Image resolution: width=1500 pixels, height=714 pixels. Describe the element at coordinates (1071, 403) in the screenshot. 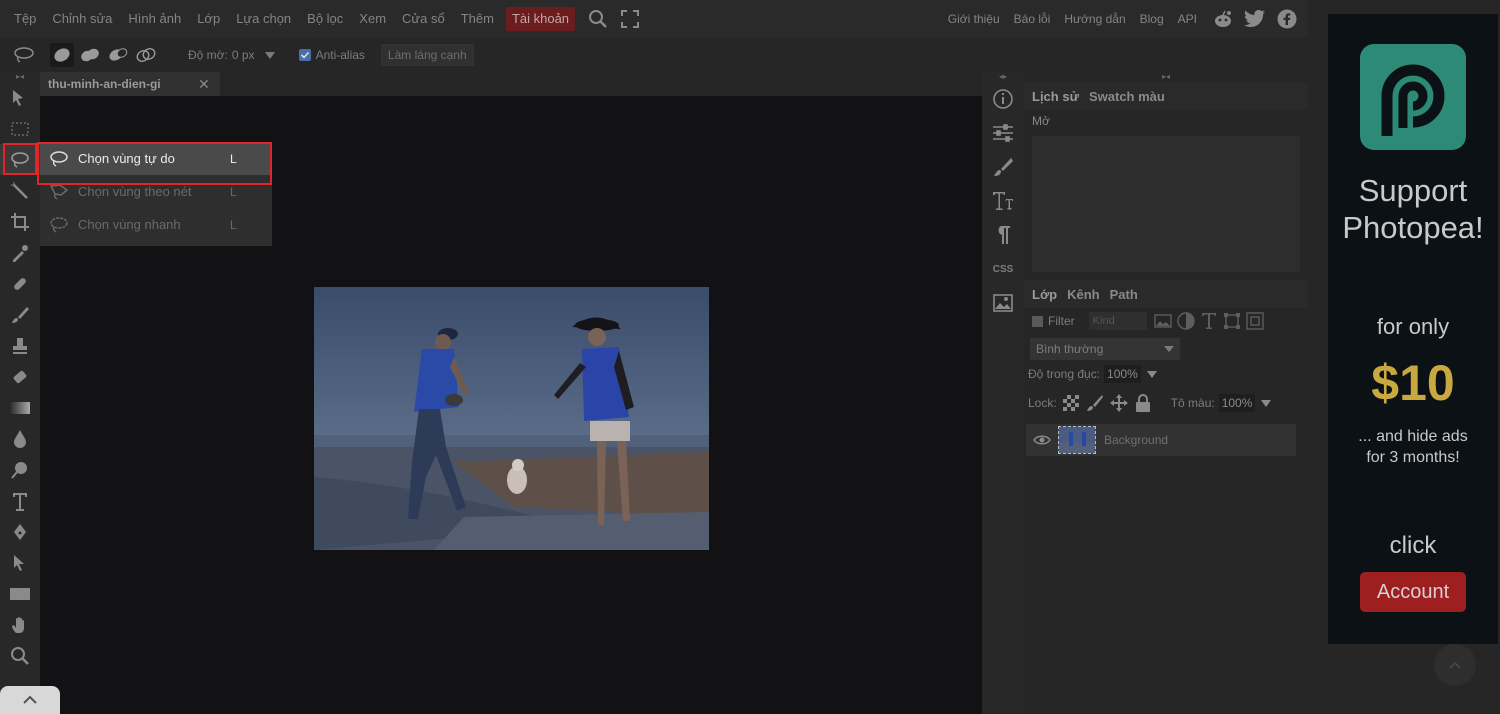

I see `lock-transparency-icon` at that location.